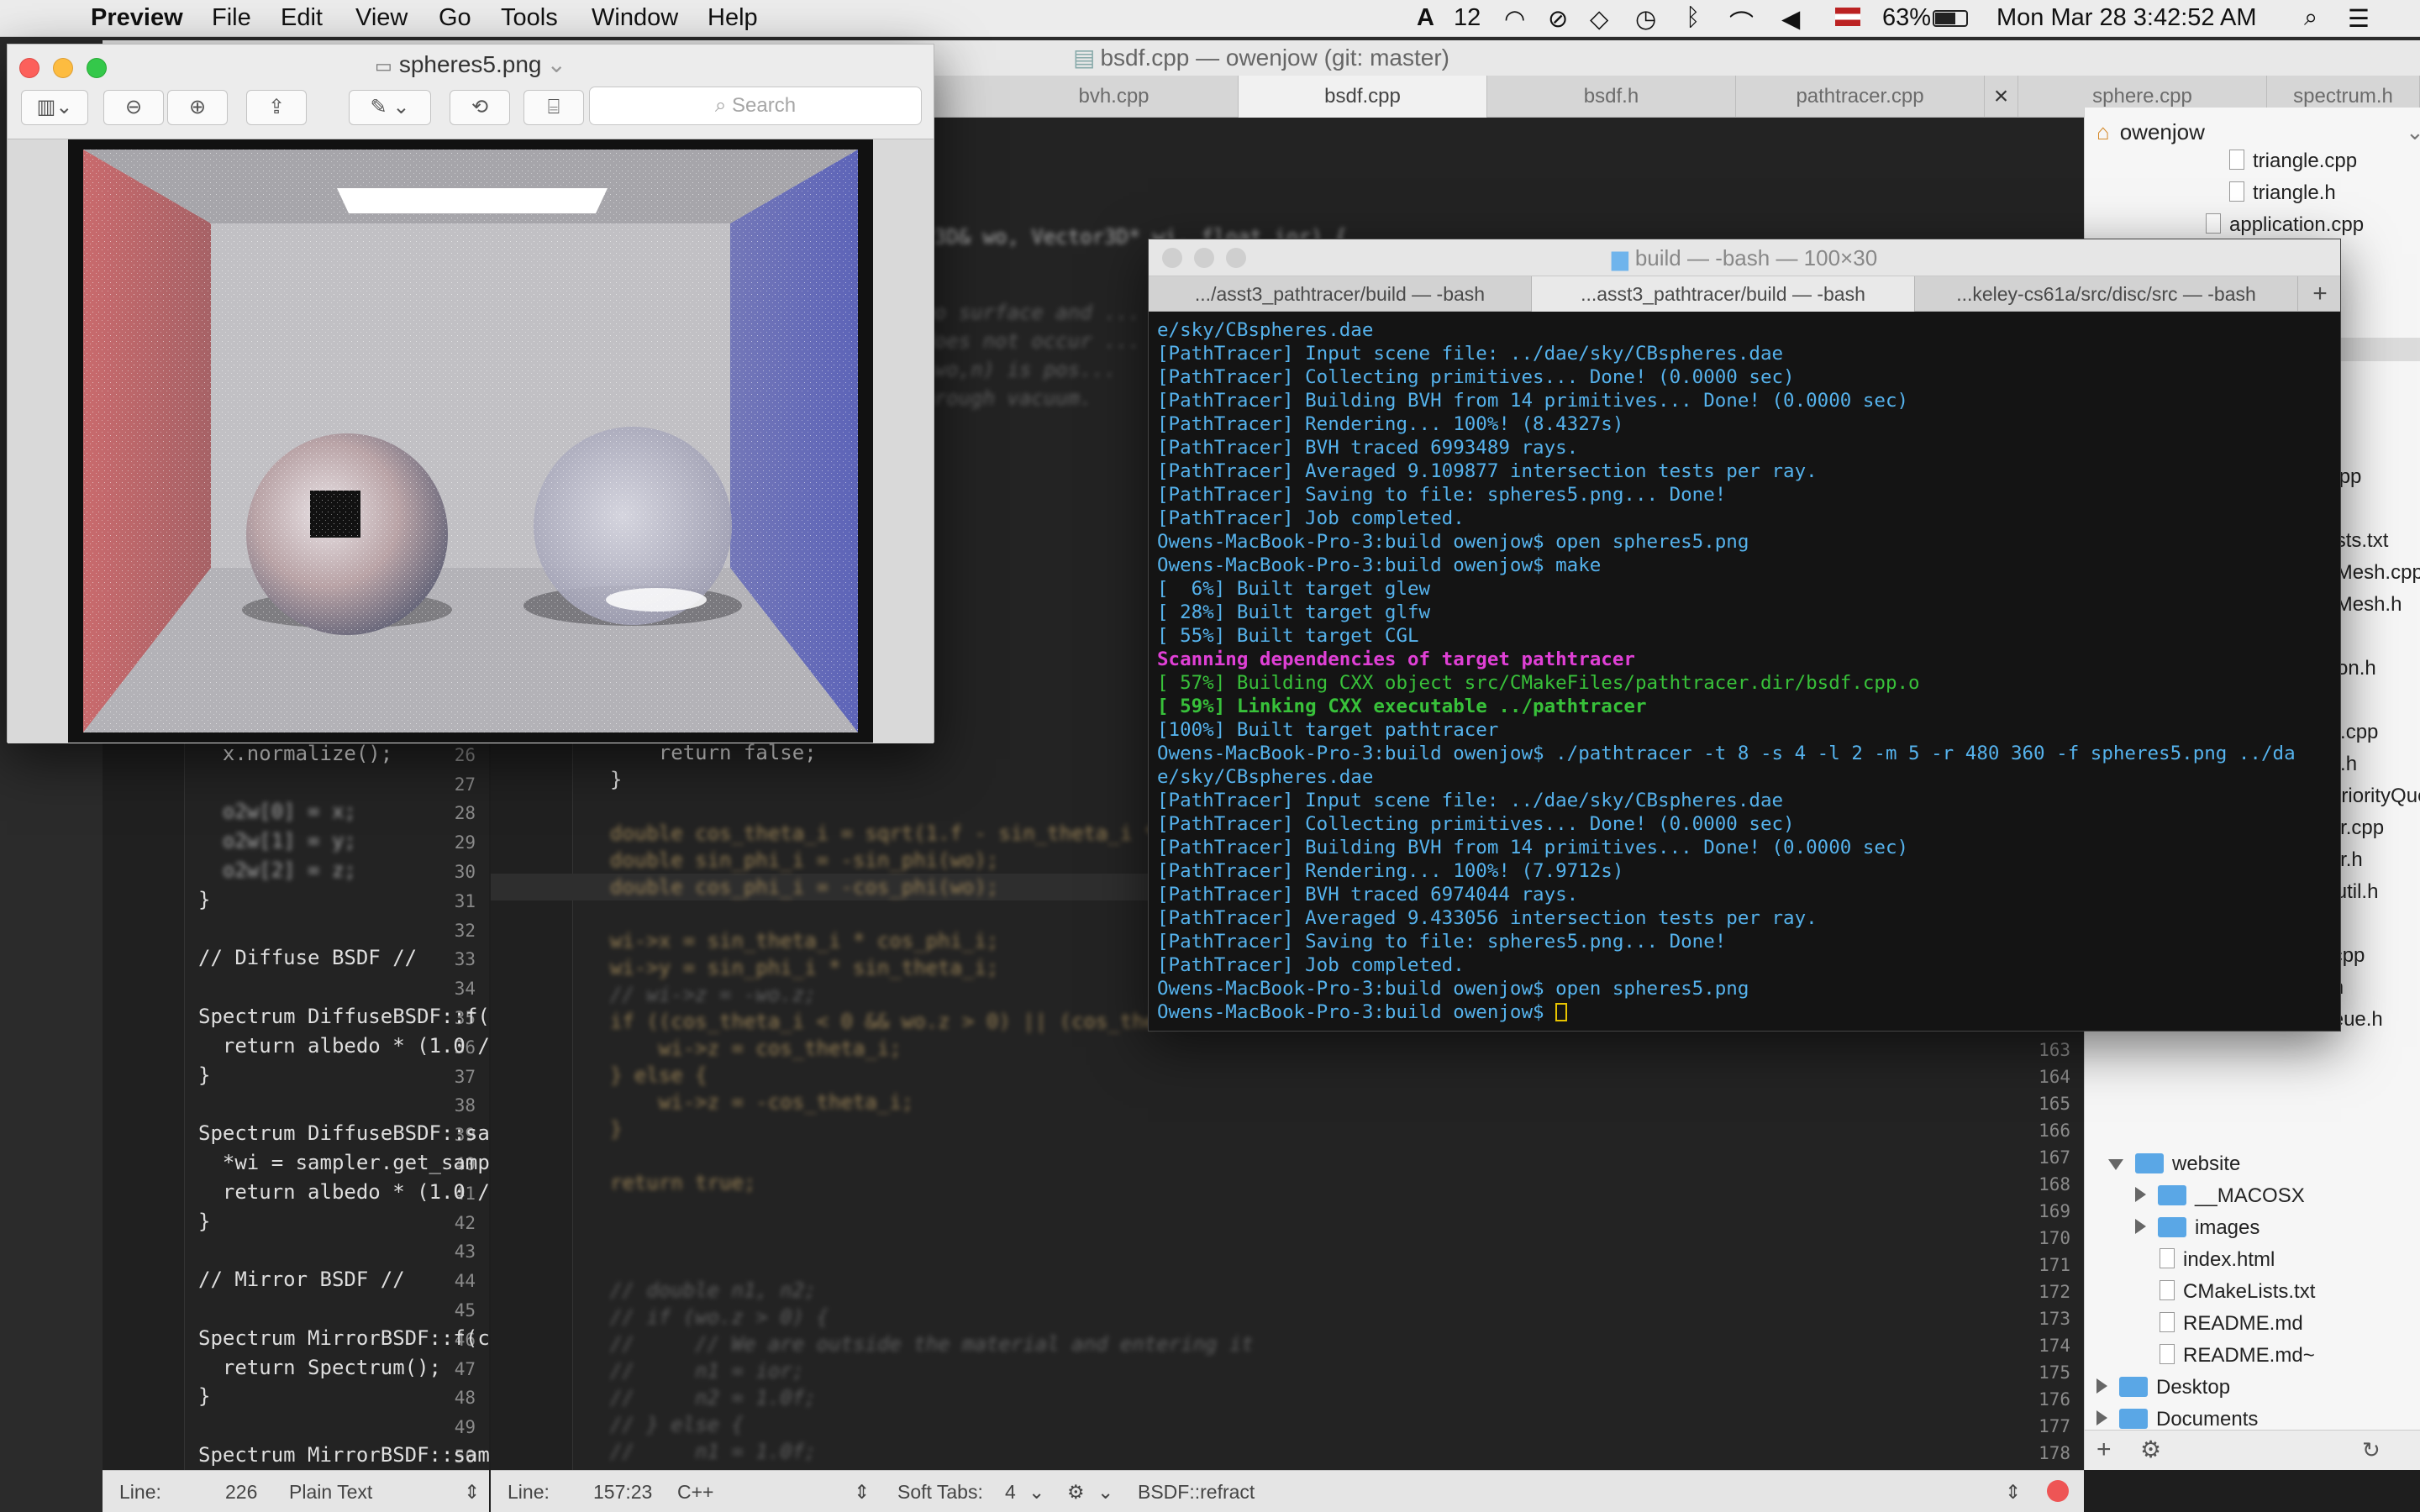 This screenshot has width=2420, height=1512. What do you see at coordinates (1848, 17) in the screenshot?
I see `us-flag-icon` at bounding box center [1848, 17].